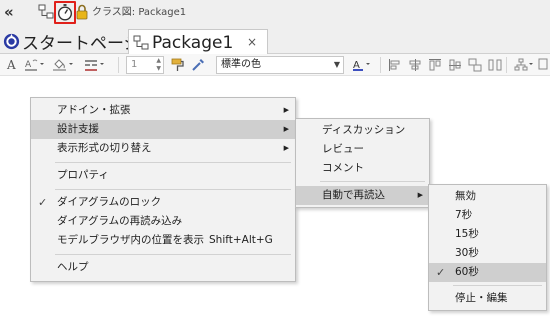 The image size is (550, 318). What do you see at coordinates (163, 110) in the screenshot?
I see `menu-item-addins: アドイン・拡張 ▶` at bounding box center [163, 110].